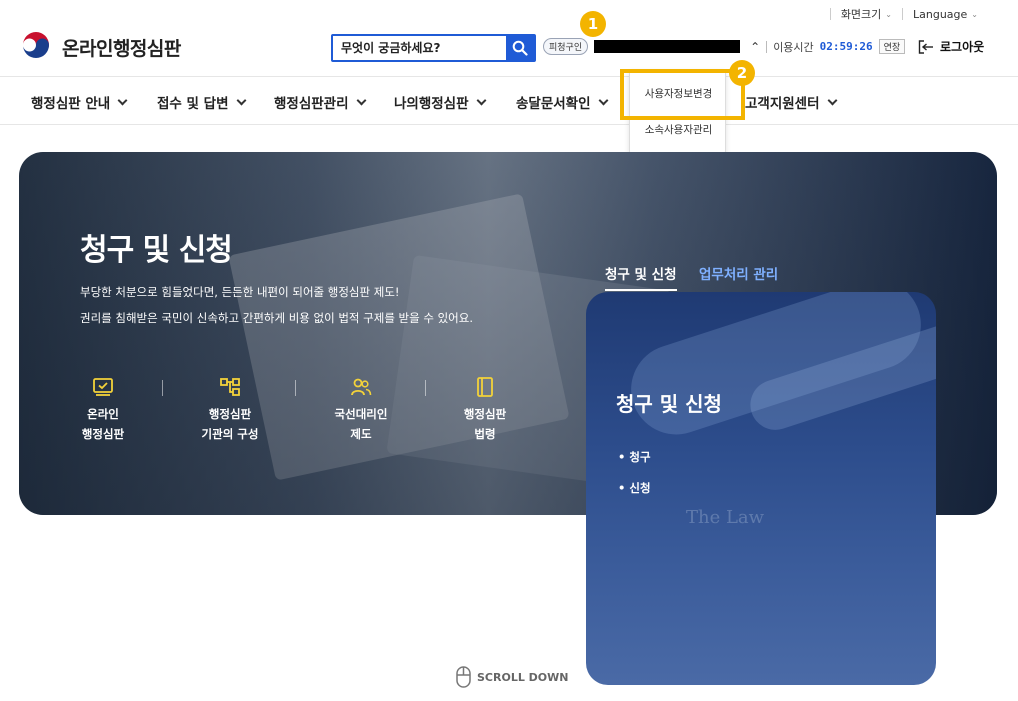 This screenshot has width=1018, height=701. What do you see at coordinates (103, 414) in the screenshot?
I see `quick-link-line1: 온라인` at bounding box center [103, 414].